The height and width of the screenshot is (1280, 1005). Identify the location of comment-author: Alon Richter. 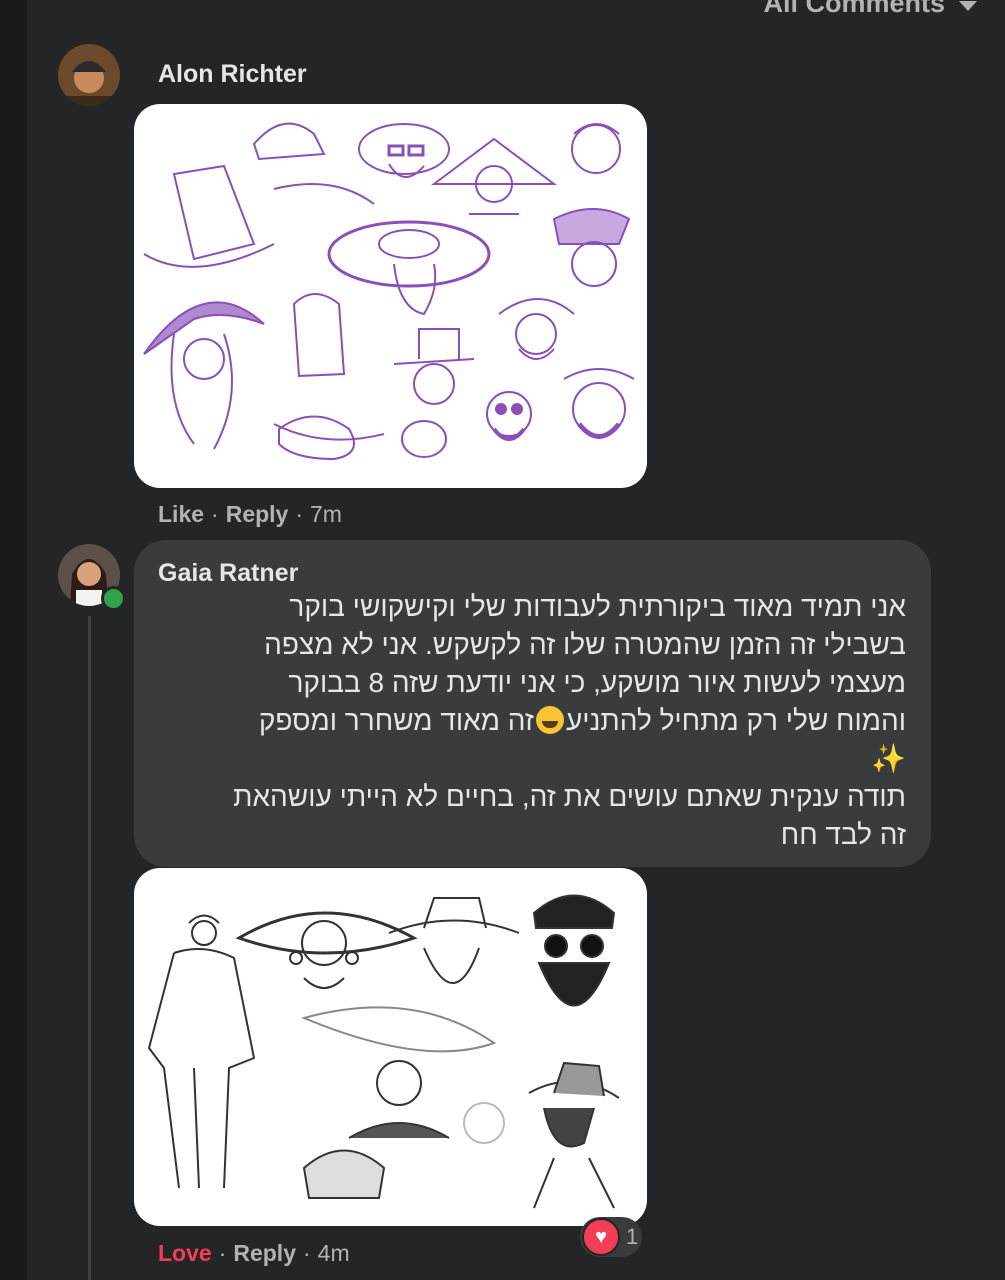
(232, 74).